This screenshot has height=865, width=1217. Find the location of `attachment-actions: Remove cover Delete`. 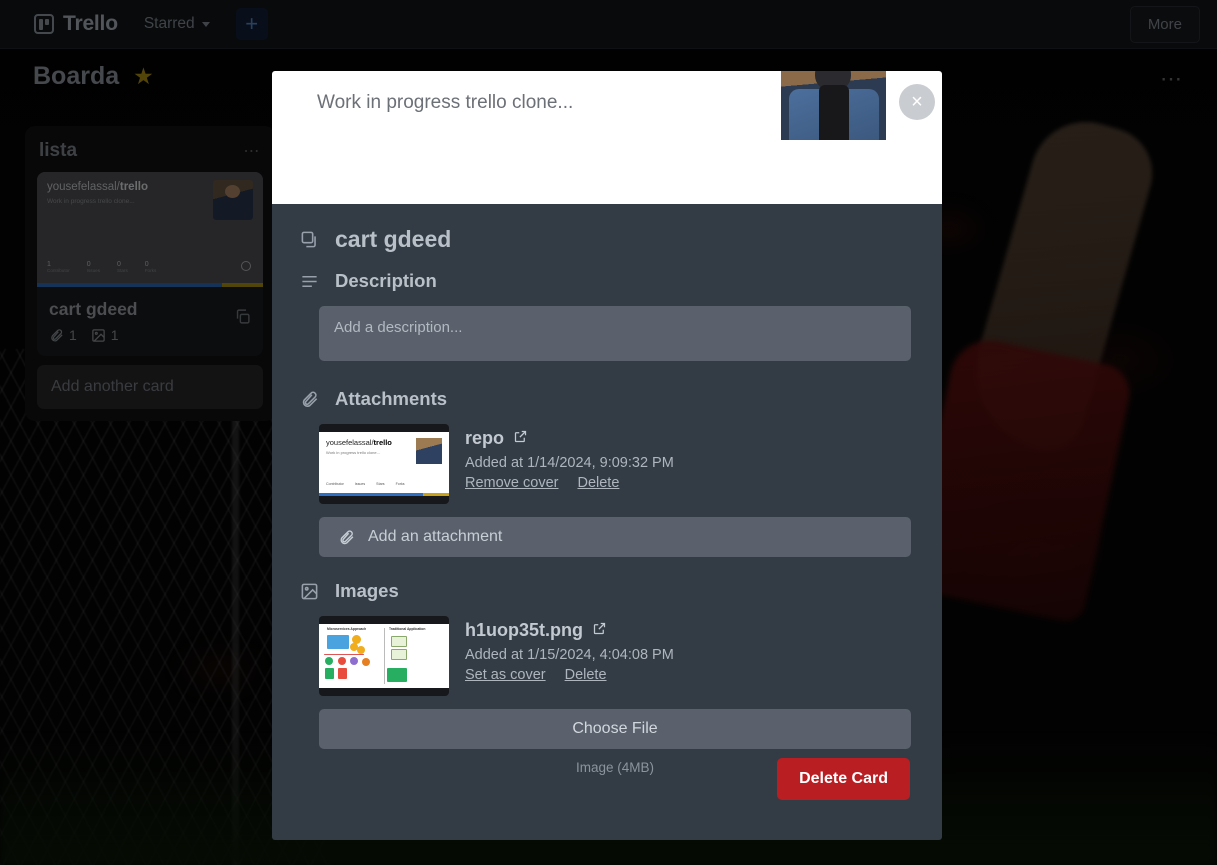

attachment-actions: Remove cover Delete is located at coordinates (569, 483).